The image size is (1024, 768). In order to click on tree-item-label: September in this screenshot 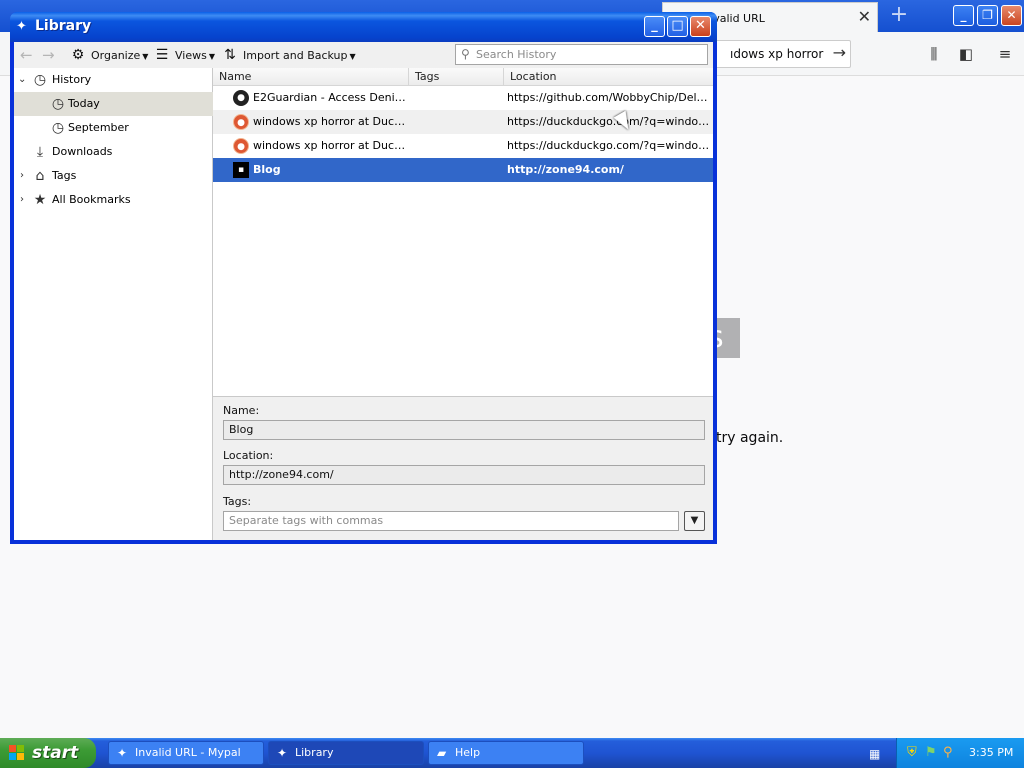, I will do `click(98, 127)`.